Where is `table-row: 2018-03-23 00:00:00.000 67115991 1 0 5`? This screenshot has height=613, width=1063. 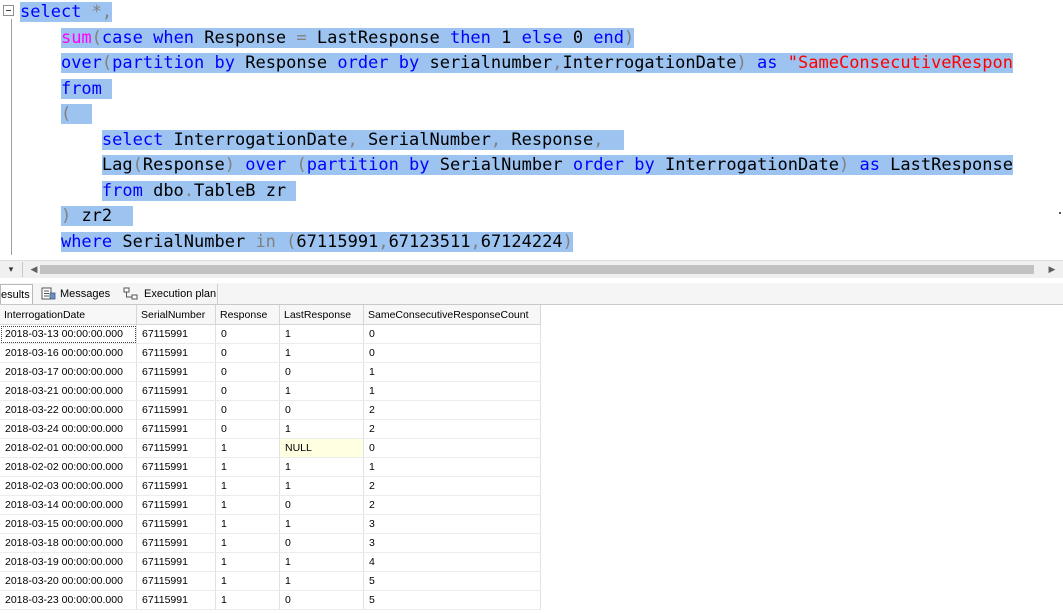 table-row: 2018-03-23 00:00:00.000 67115991 1 0 5 is located at coordinates (270, 600).